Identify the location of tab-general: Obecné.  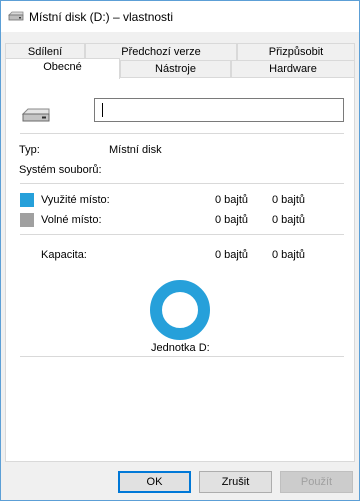
(62, 68).